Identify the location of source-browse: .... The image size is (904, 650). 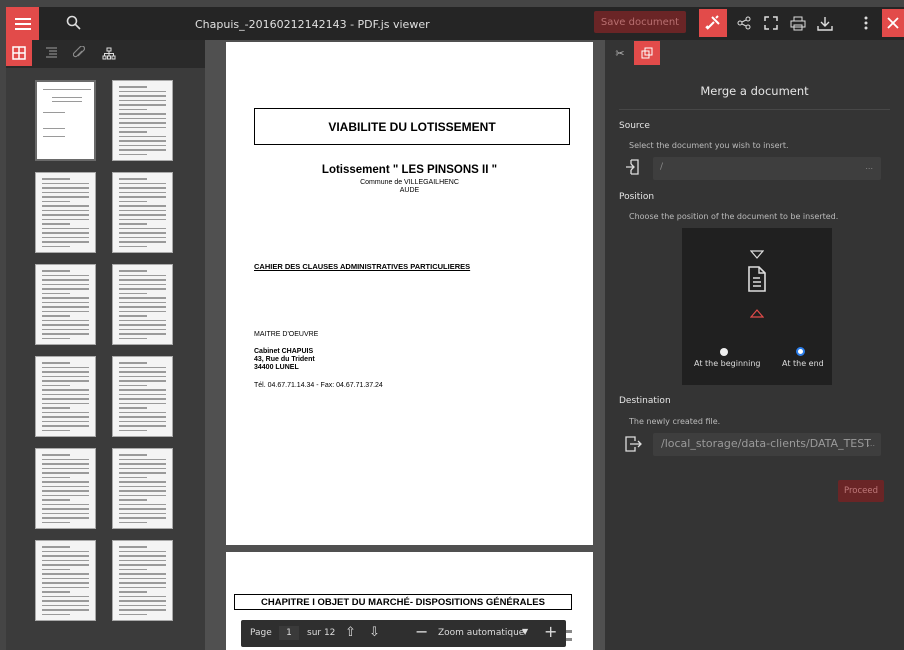
(869, 166).